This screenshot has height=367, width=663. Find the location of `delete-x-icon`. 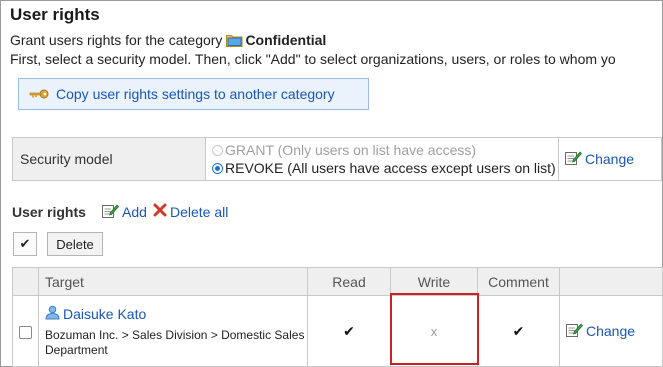

delete-x-icon is located at coordinates (160, 211).